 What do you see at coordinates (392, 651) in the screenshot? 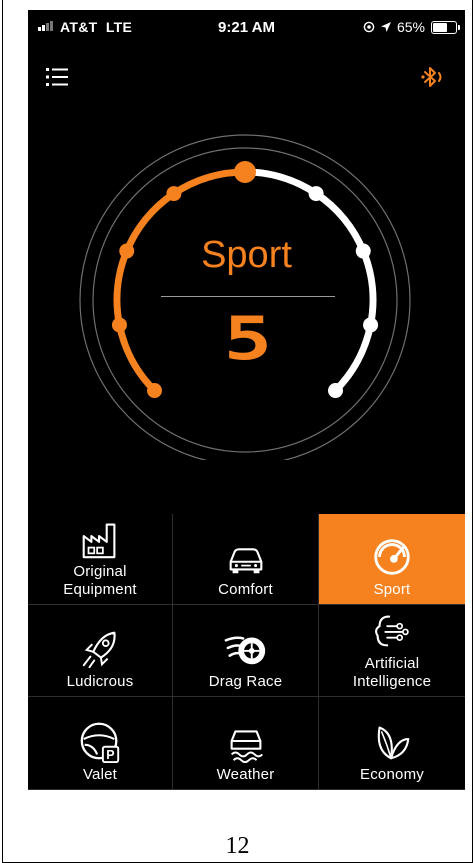
I see `mode-tile-artificial-intelligence: Artificial Intelligence` at bounding box center [392, 651].